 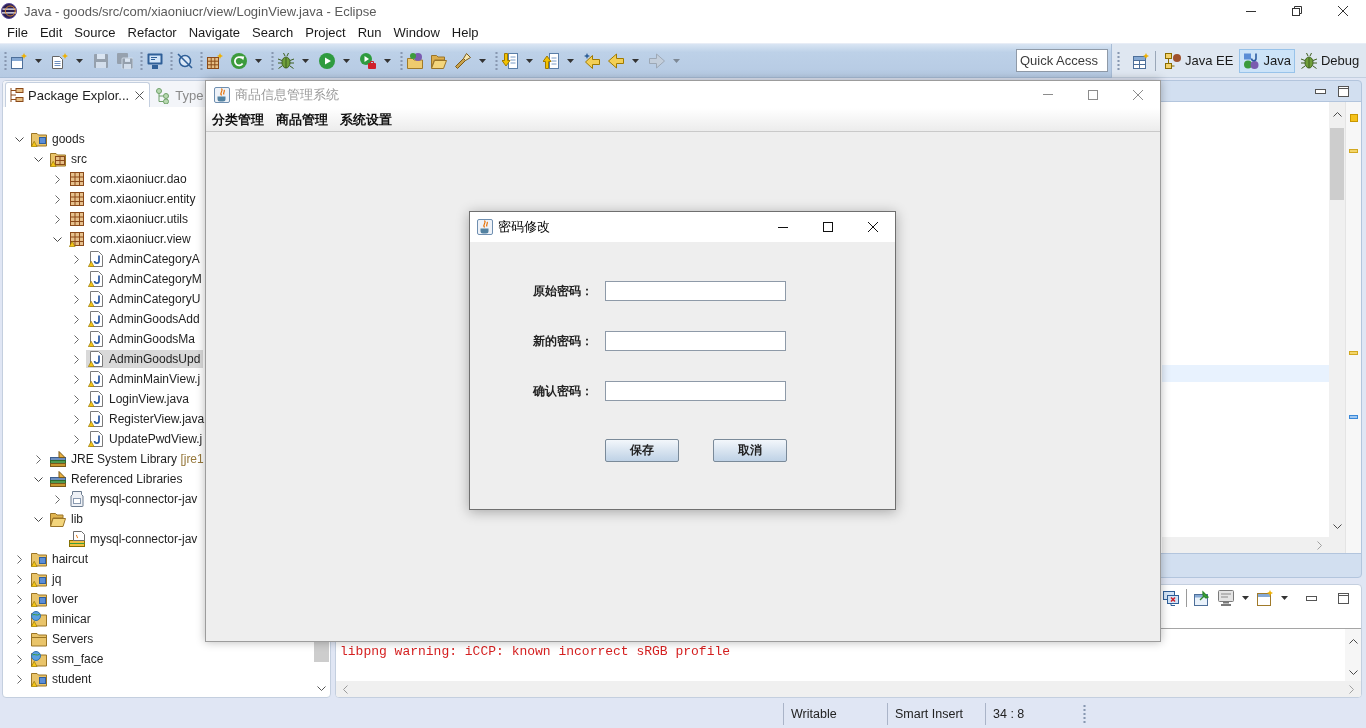 What do you see at coordinates (152, 32) in the screenshot?
I see `menu-item: Refactor` at bounding box center [152, 32].